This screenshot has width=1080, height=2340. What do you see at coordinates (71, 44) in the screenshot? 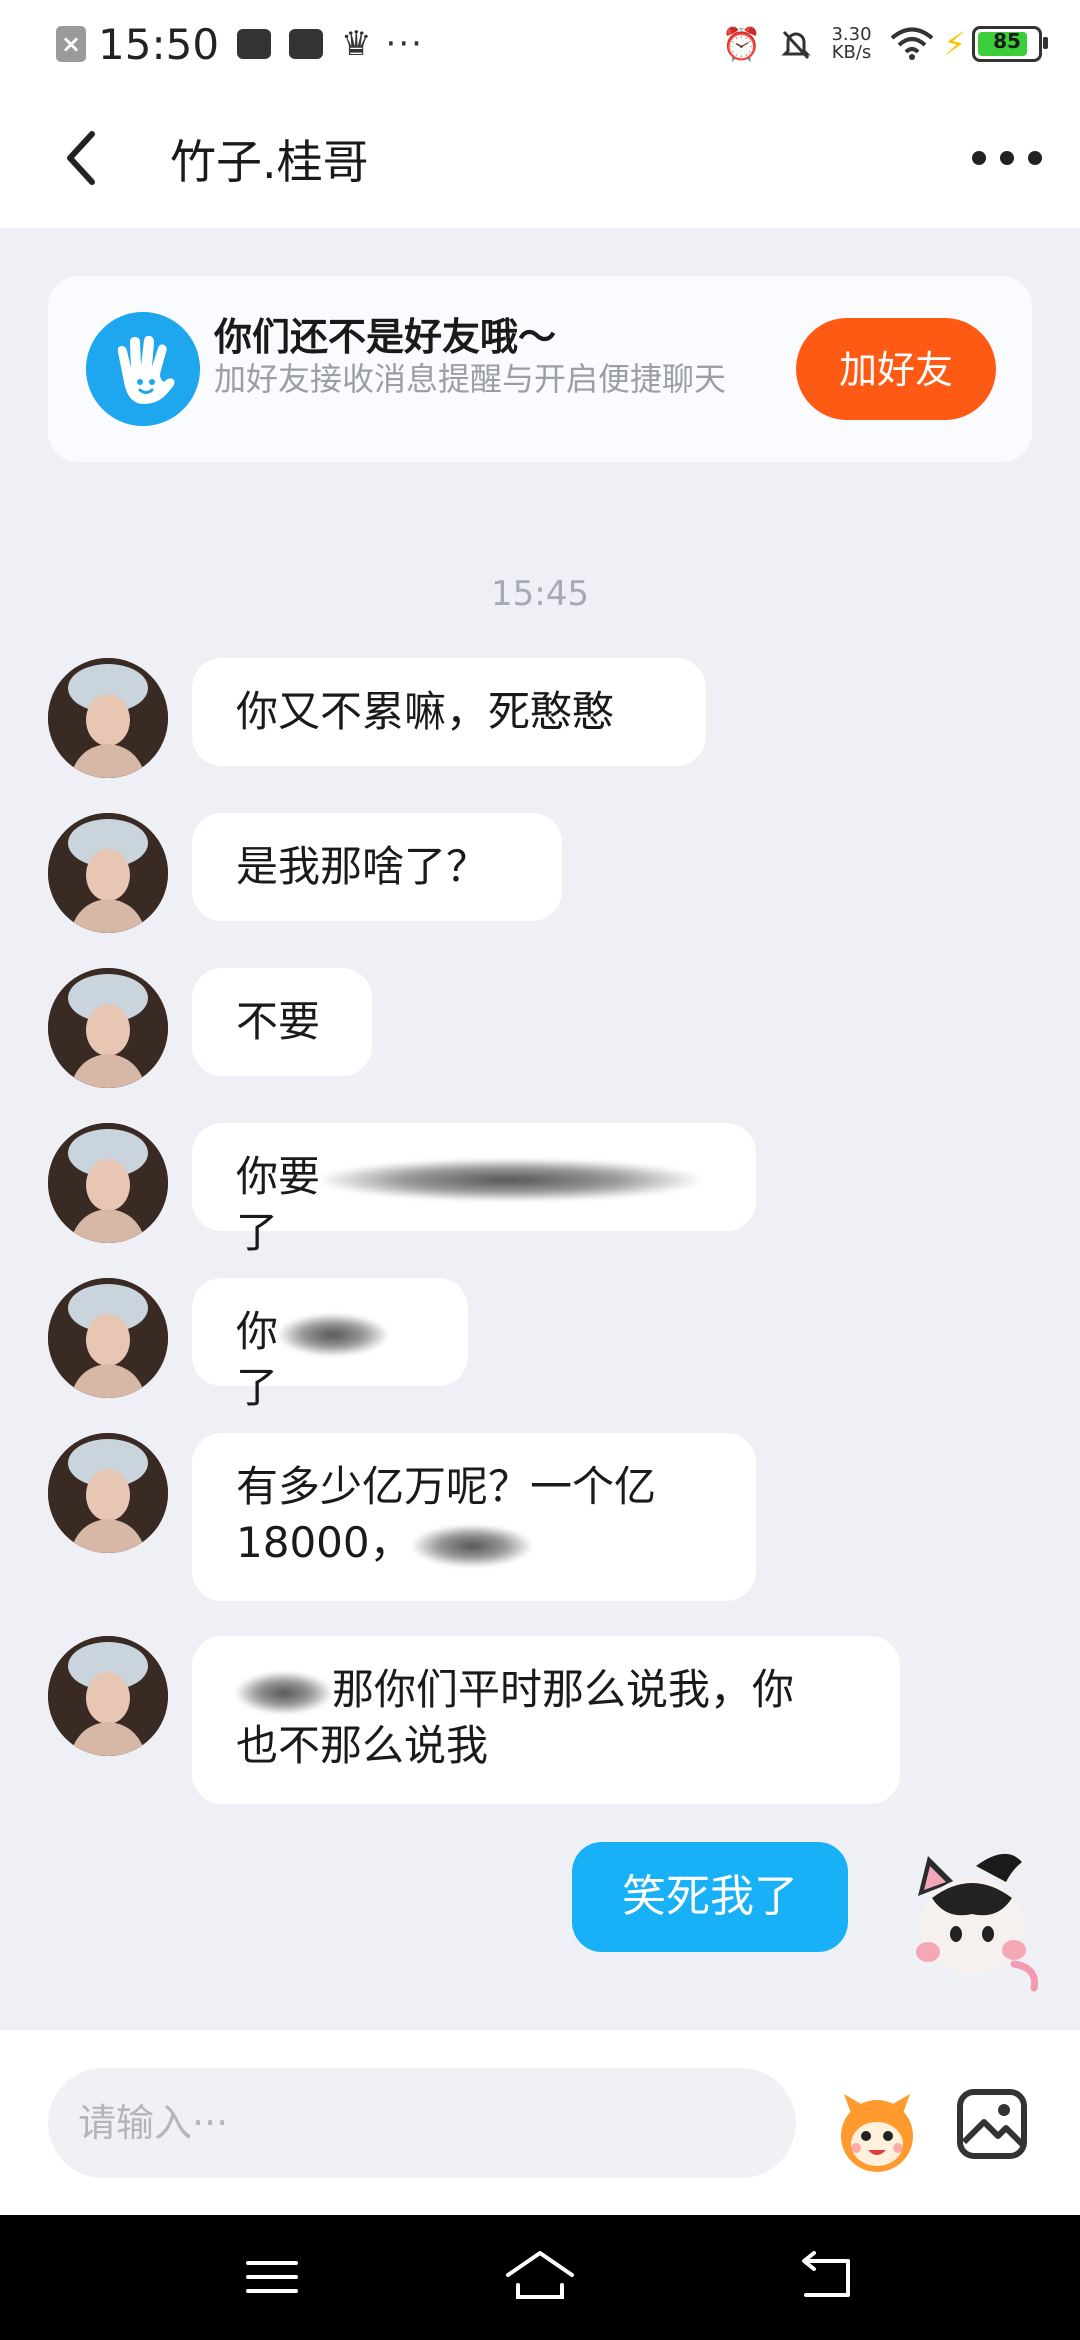
I see `close-notification-icon: ×` at bounding box center [71, 44].